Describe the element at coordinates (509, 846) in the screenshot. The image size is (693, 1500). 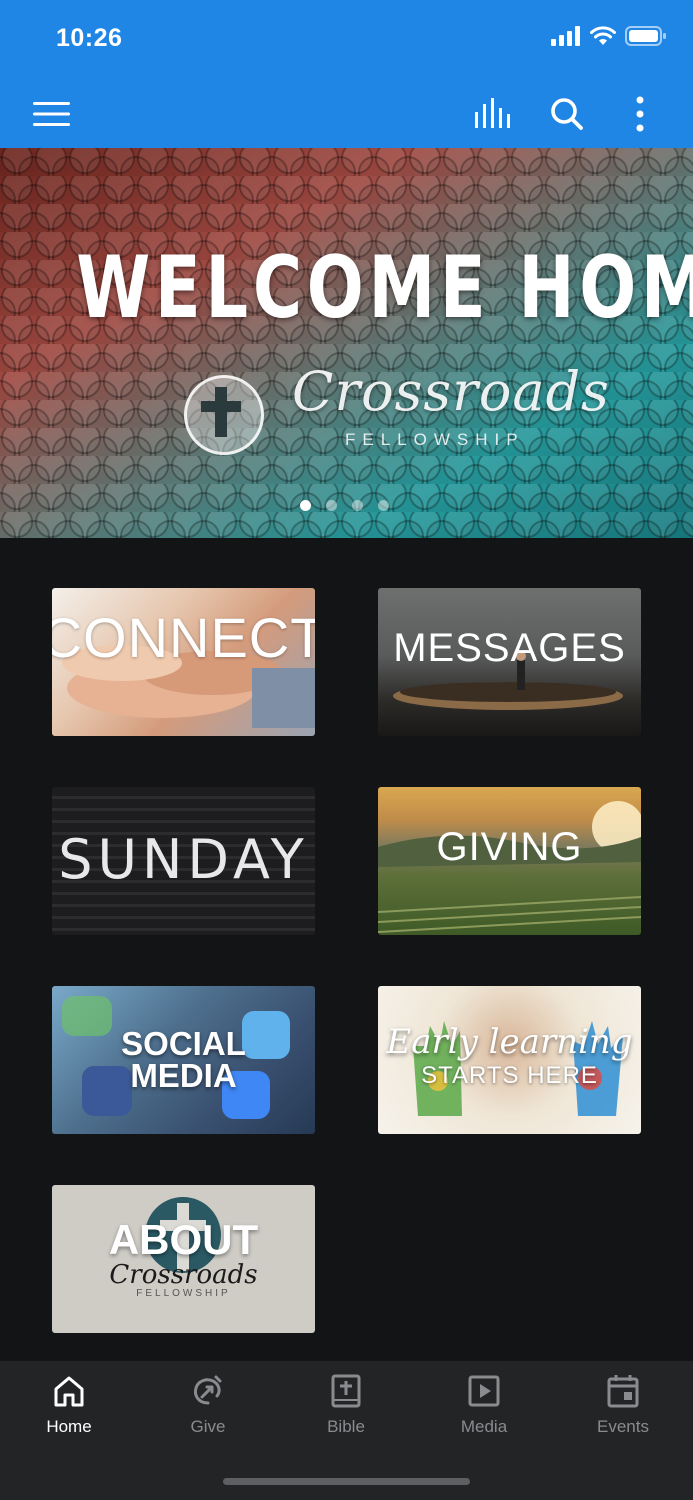
I see `tile-label-giving: GIVING` at that location.